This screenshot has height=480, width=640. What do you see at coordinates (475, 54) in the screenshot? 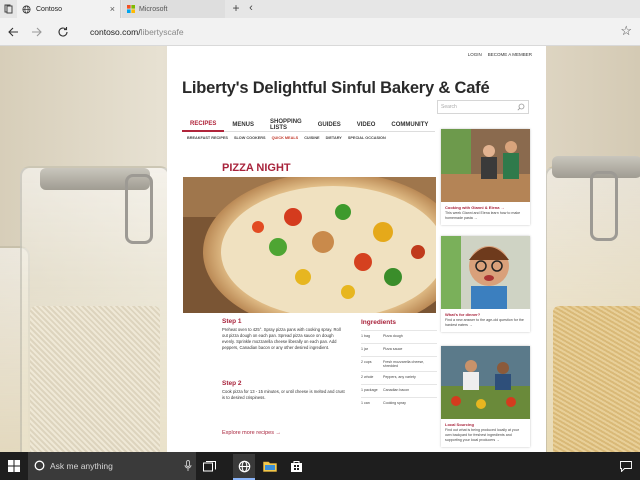
I see `login-link: LOGIN` at bounding box center [475, 54].